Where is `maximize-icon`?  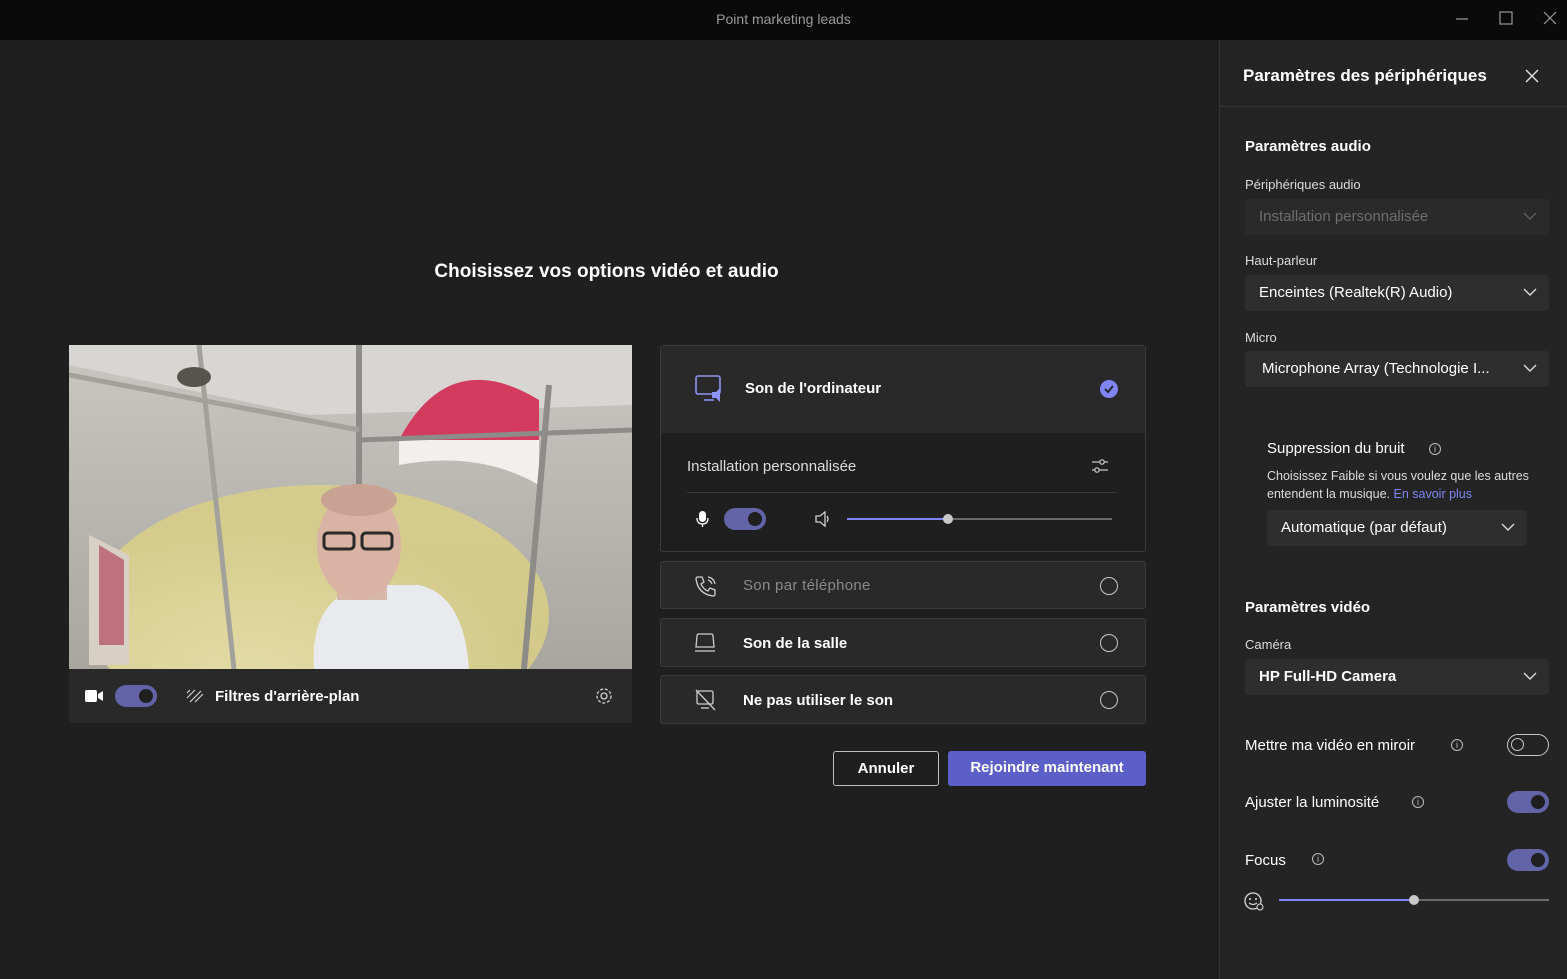 maximize-icon is located at coordinates (1506, 18).